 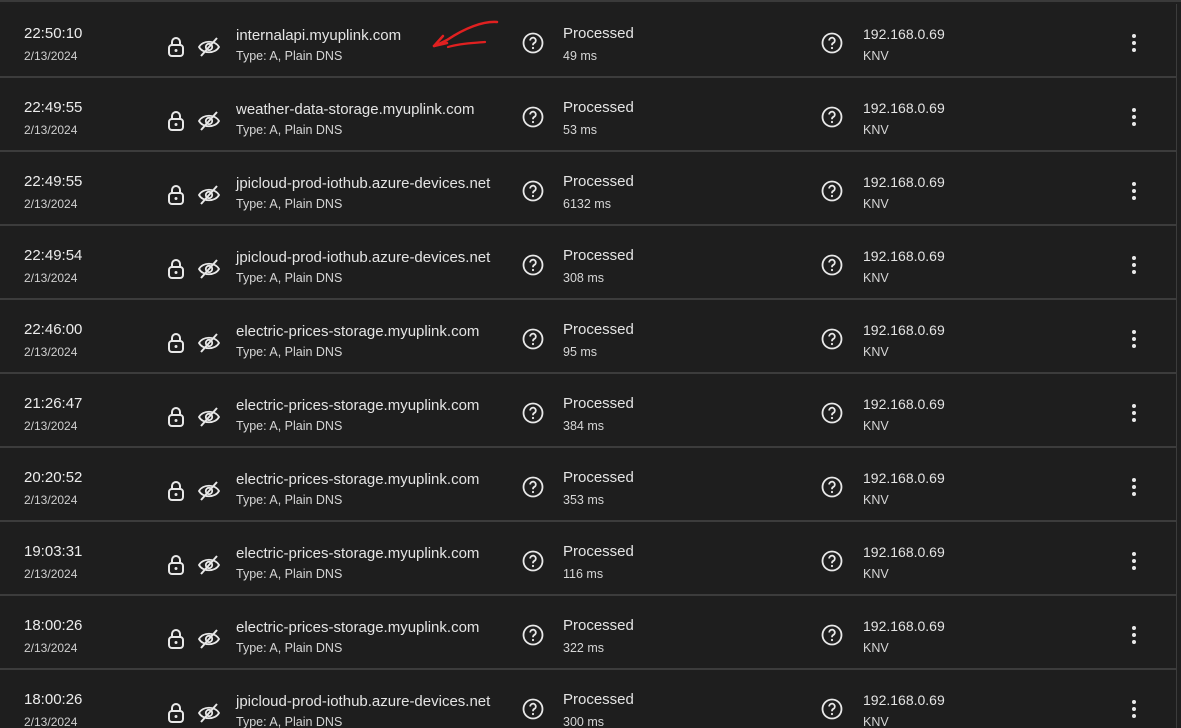 What do you see at coordinates (355, 109) in the screenshot?
I see `domain-name: weather-data-storage.myuplink.com` at bounding box center [355, 109].